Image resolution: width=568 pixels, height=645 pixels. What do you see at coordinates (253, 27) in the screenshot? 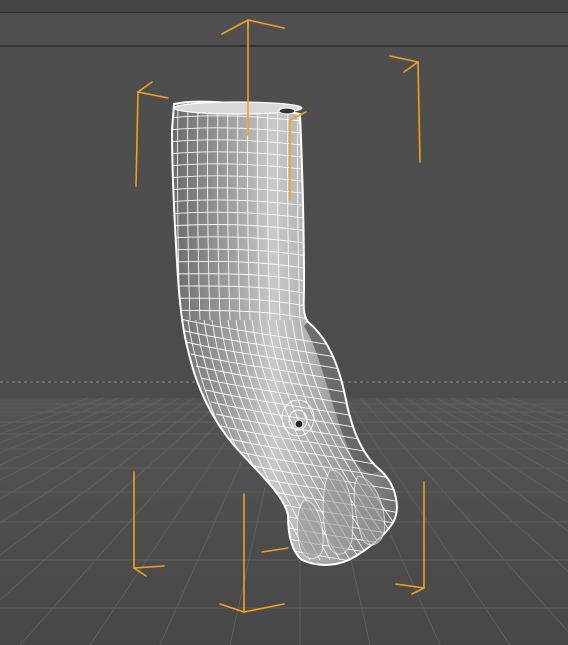
I see `bracket-top` at bounding box center [253, 27].